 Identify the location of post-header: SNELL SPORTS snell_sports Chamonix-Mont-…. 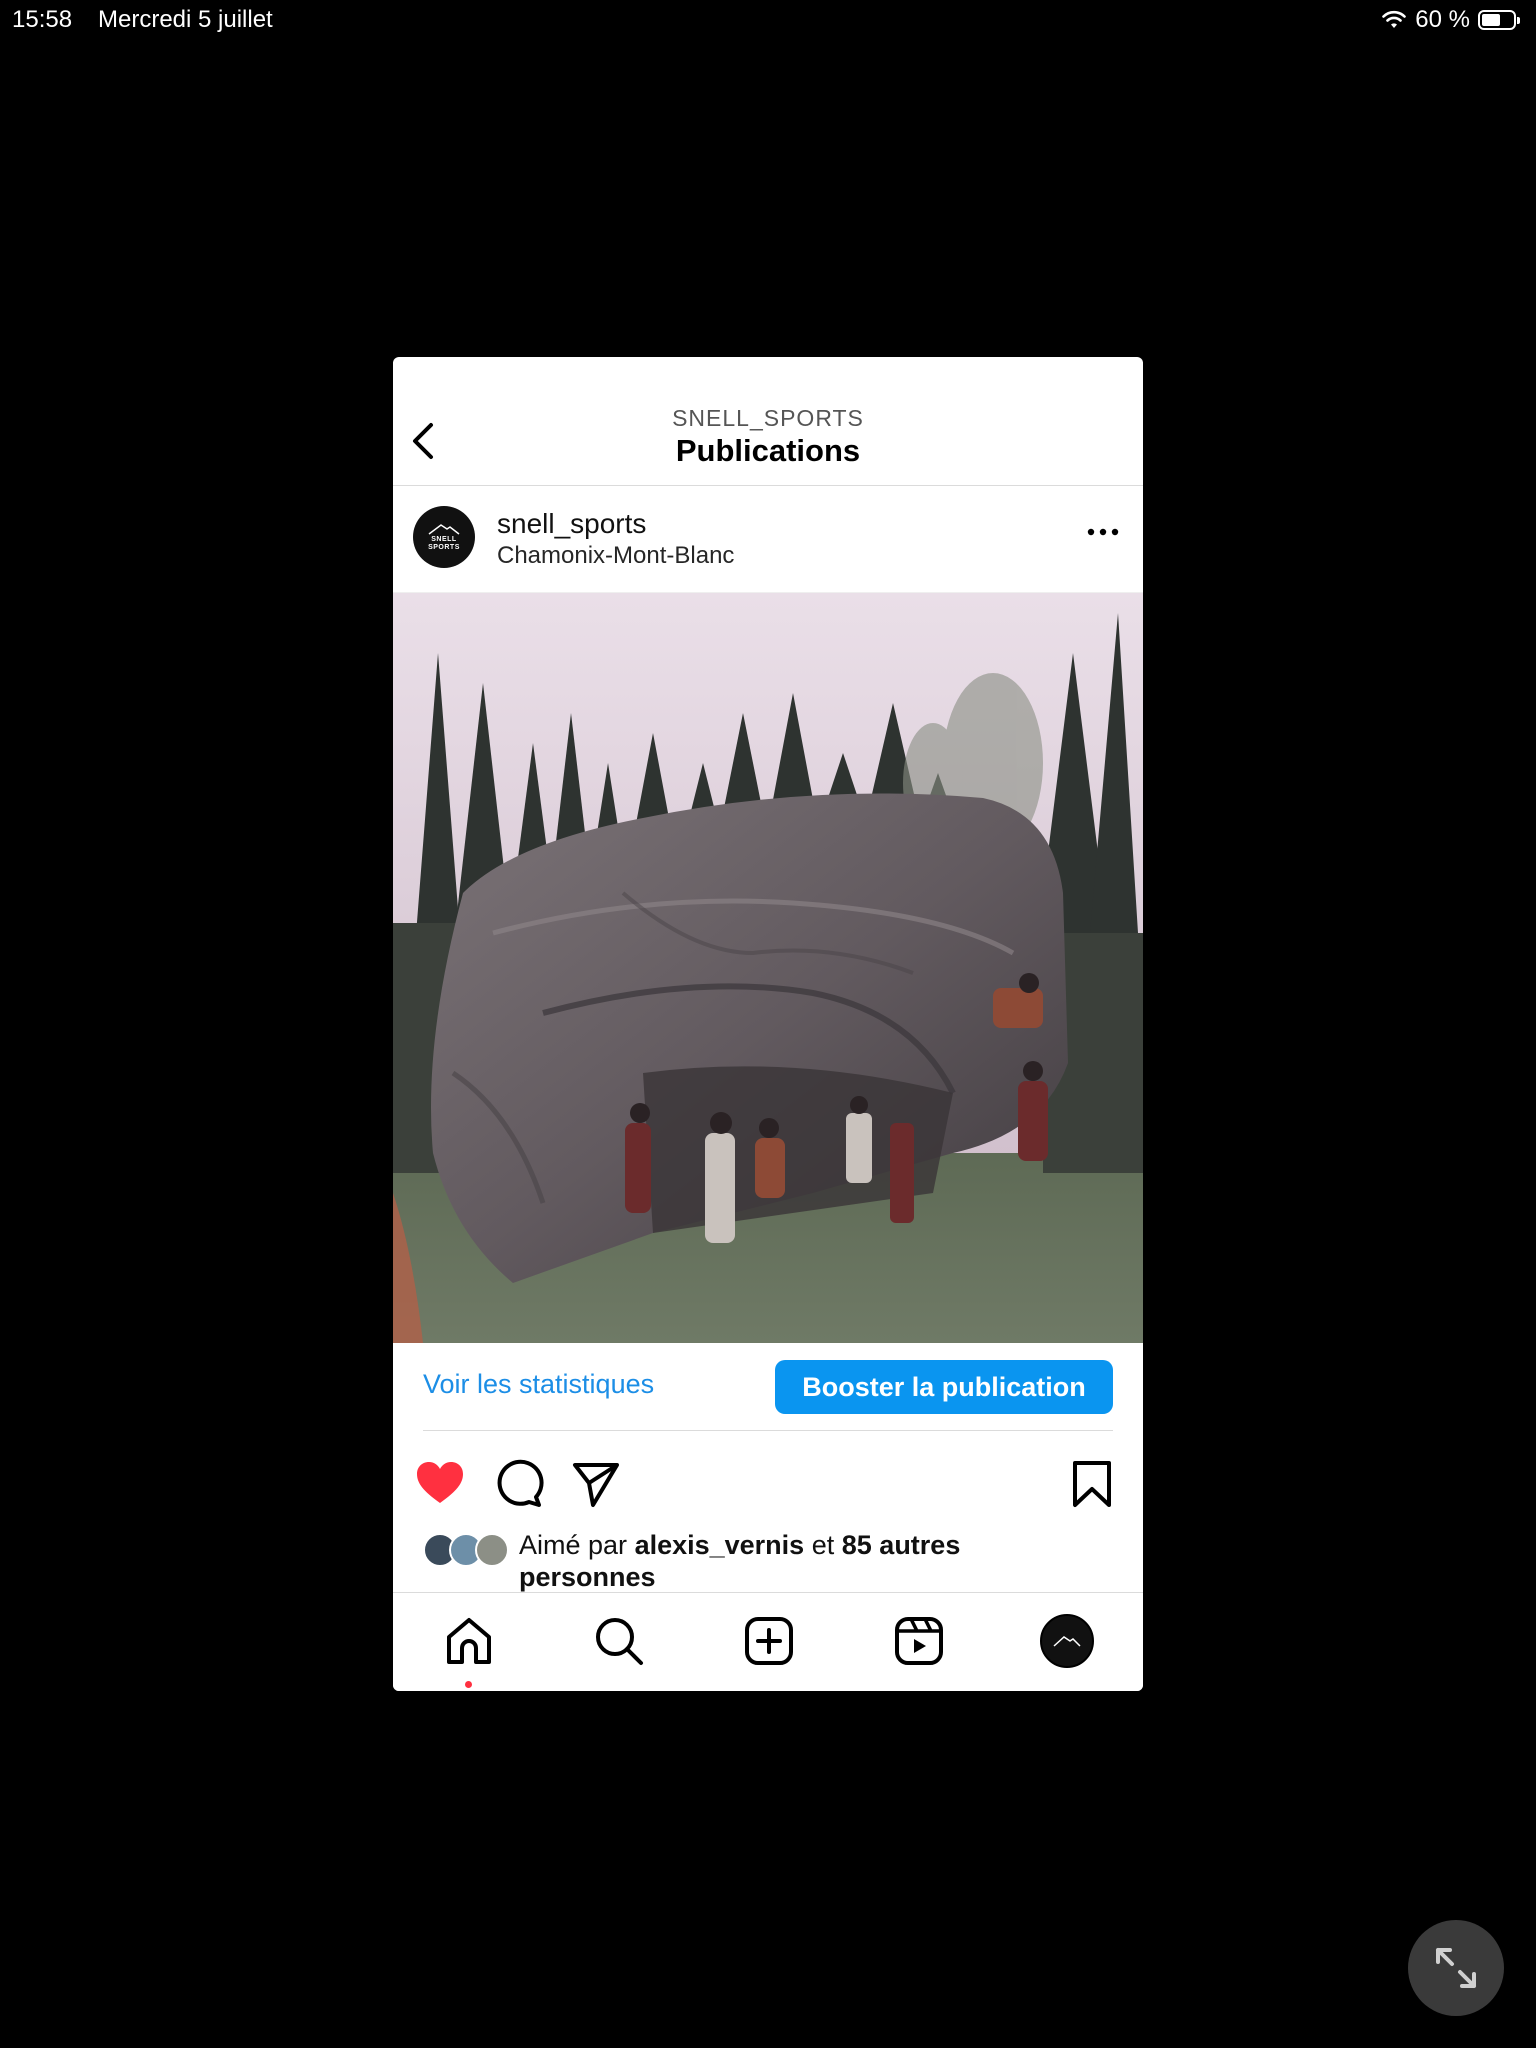
(768, 539).